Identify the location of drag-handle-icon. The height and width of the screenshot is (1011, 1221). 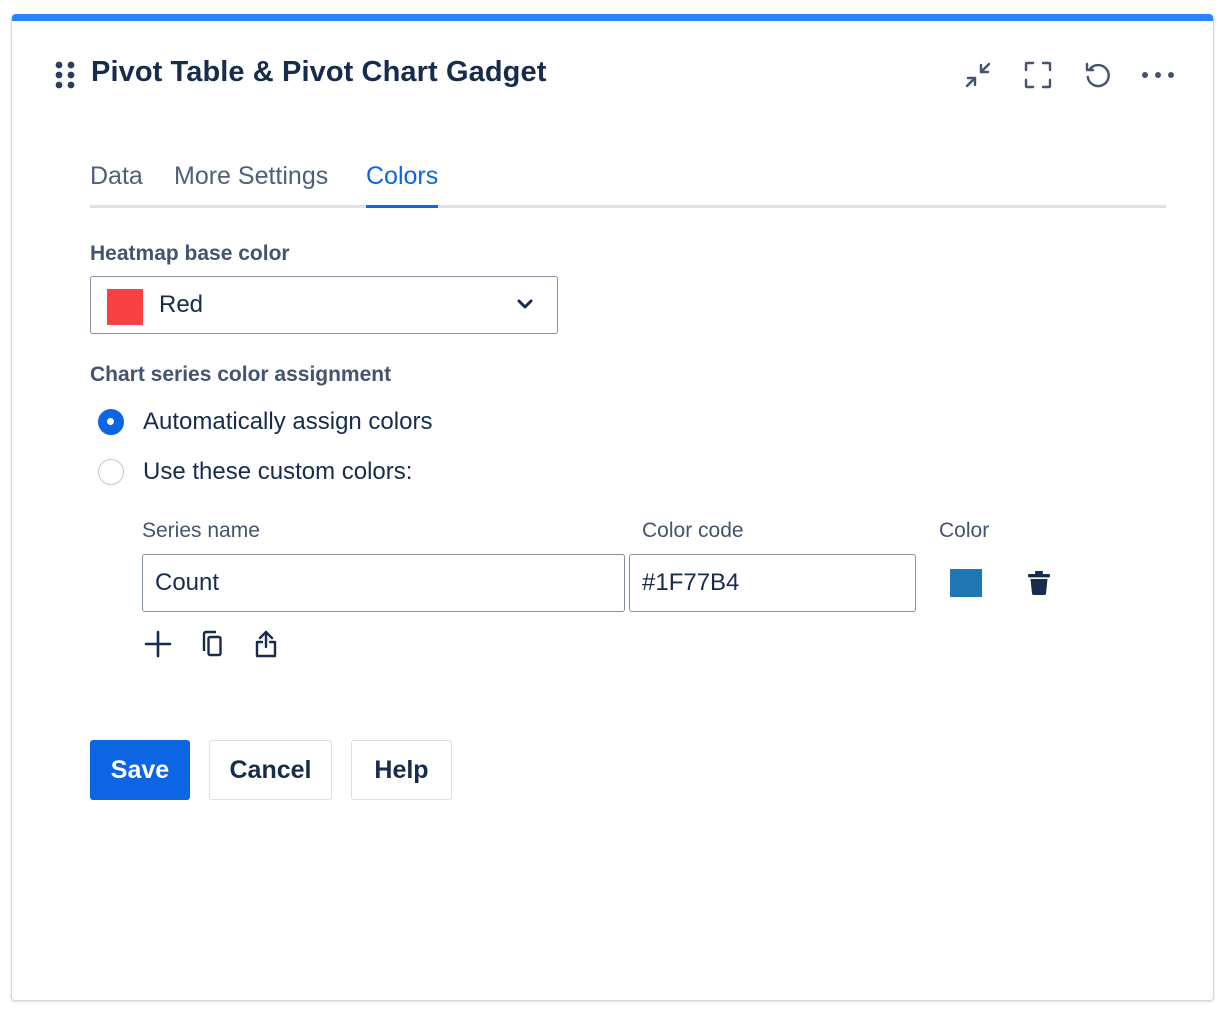
(65, 75).